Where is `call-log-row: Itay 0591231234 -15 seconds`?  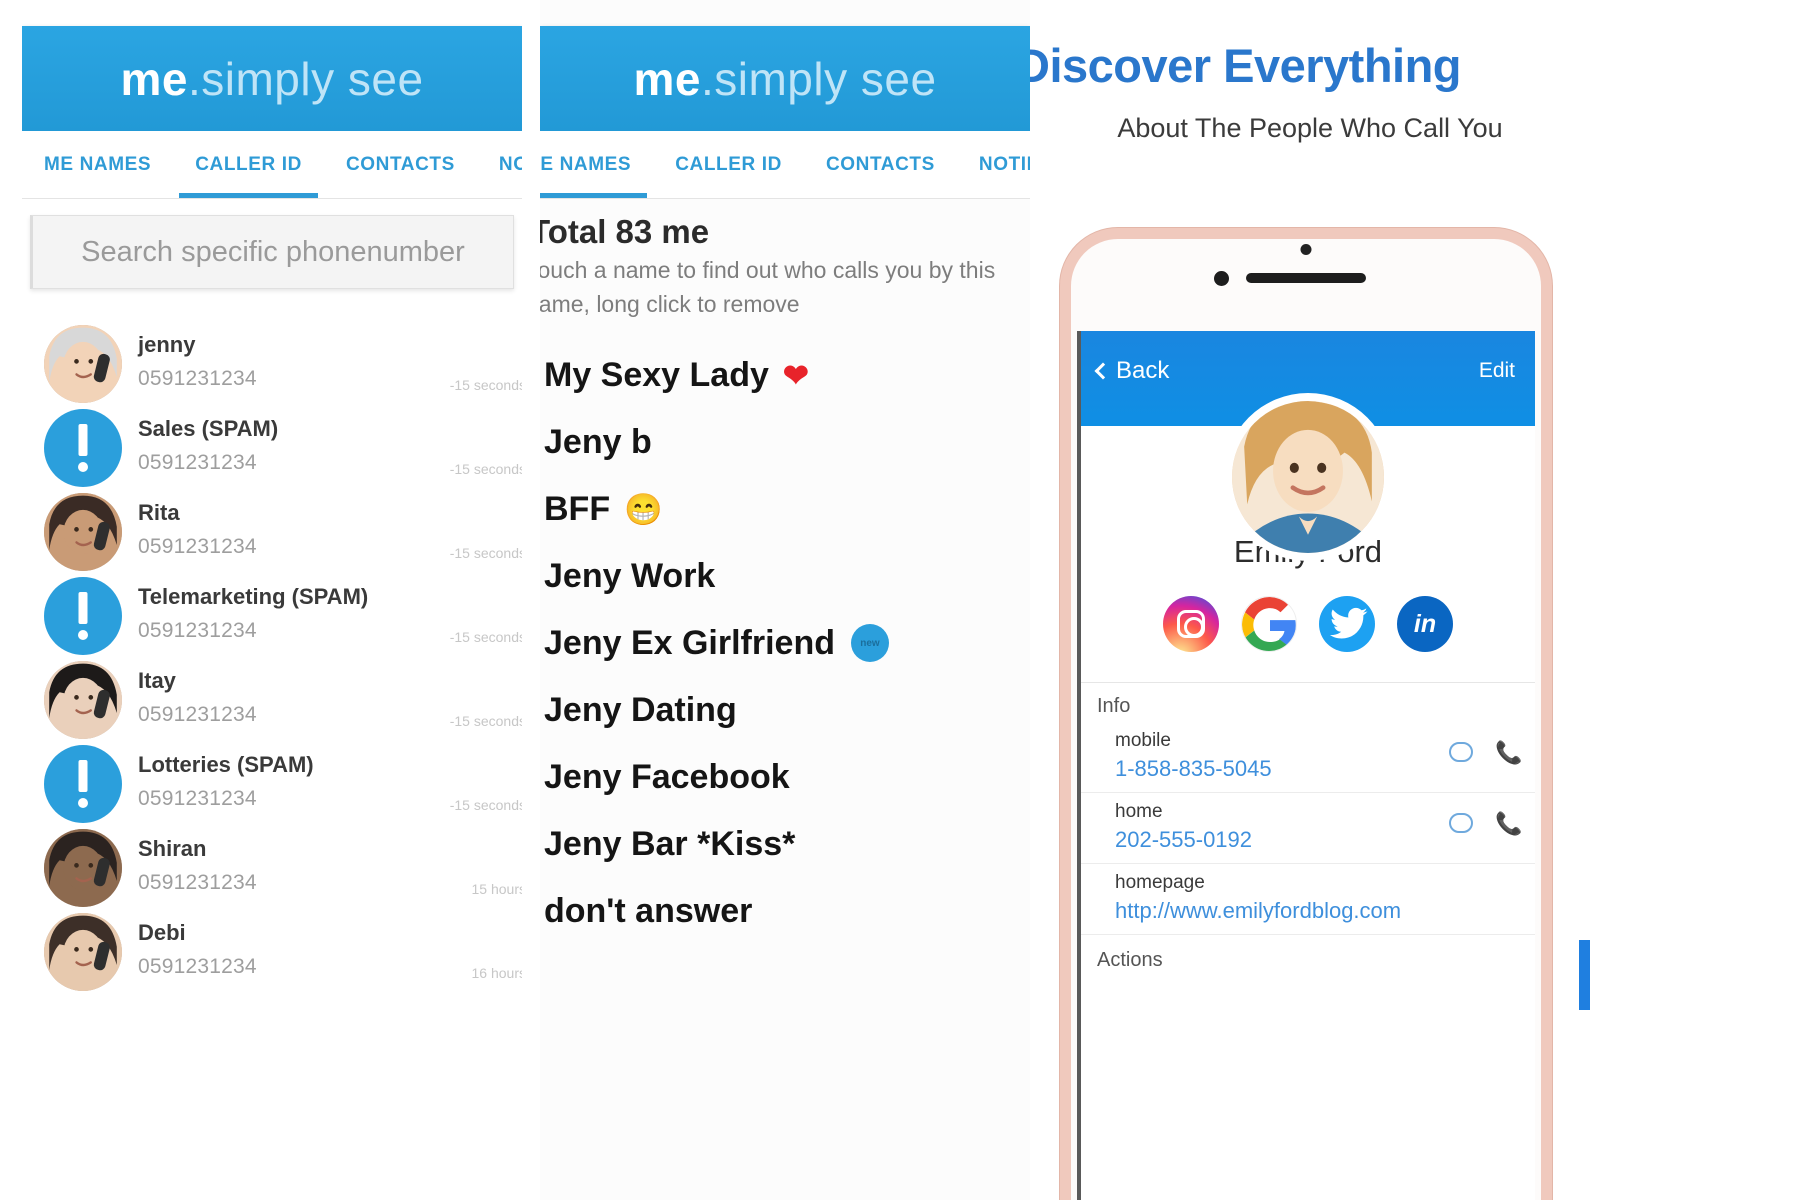 call-log-row: Itay 0591231234 -15 seconds is located at coordinates (272, 706).